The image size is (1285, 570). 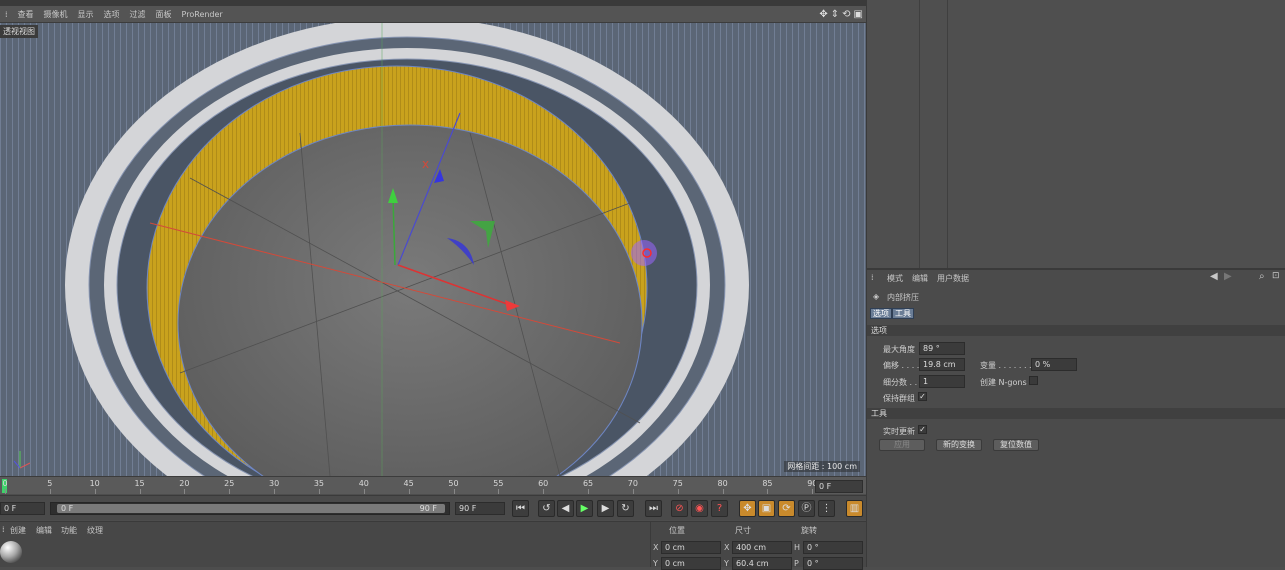 What do you see at coordinates (727, 547) in the screenshot?
I see `coord-axis-label: X` at bounding box center [727, 547].